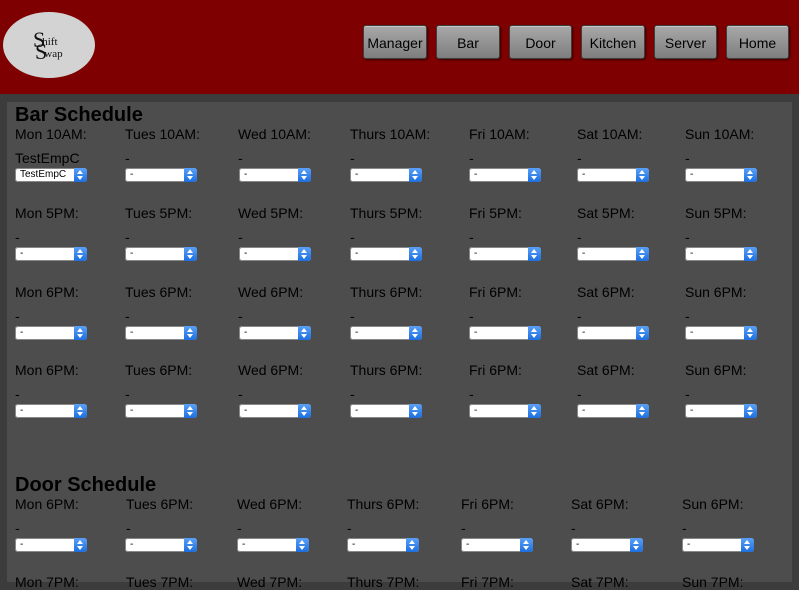 Image resolution: width=799 pixels, height=590 pixels. What do you see at coordinates (160, 504) in the screenshot?
I see `door-slot-label: Tues 6PM:` at bounding box center [160, 504].